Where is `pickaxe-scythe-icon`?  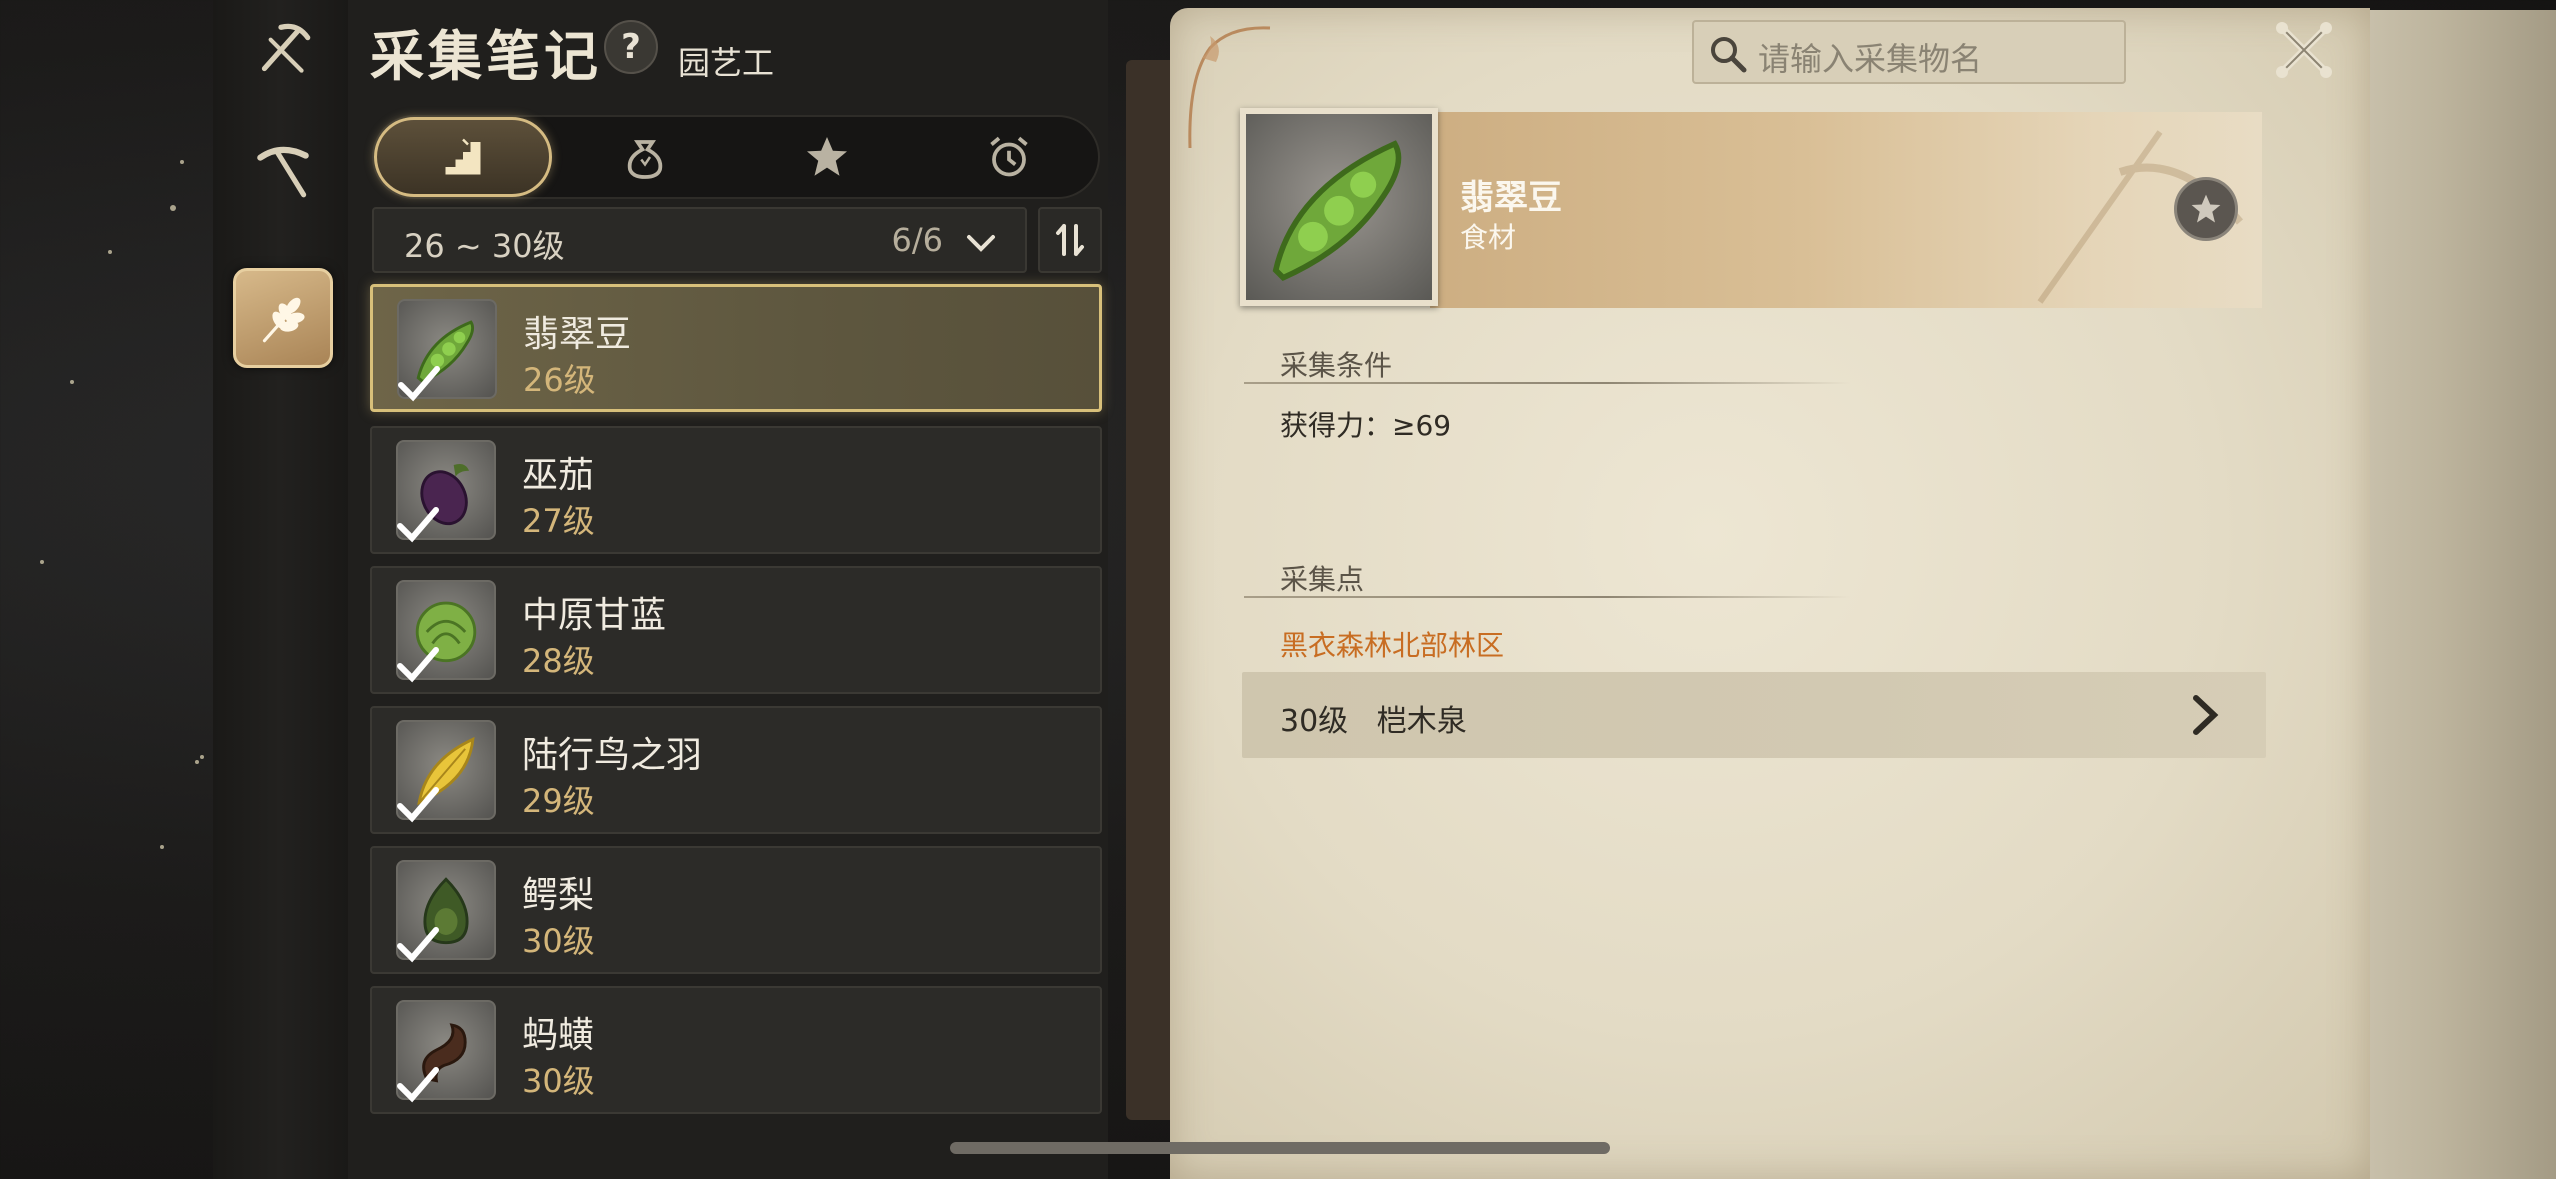
pickaxe-scythe-icon is located at coordinates (286, 48).